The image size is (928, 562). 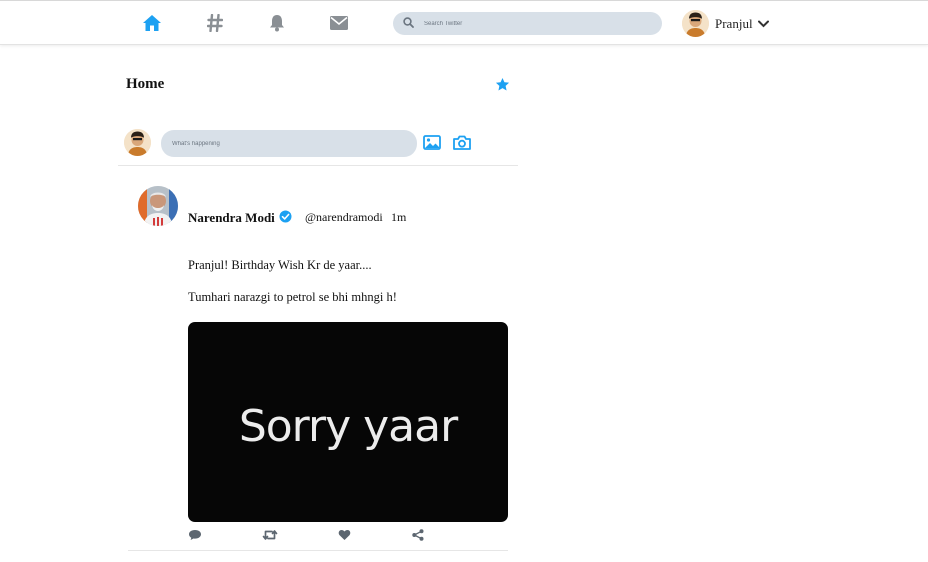 What do you see at coordinates (339, 23) in the screenshot?
I see `mail-icon` at bounding box center [339, 23].